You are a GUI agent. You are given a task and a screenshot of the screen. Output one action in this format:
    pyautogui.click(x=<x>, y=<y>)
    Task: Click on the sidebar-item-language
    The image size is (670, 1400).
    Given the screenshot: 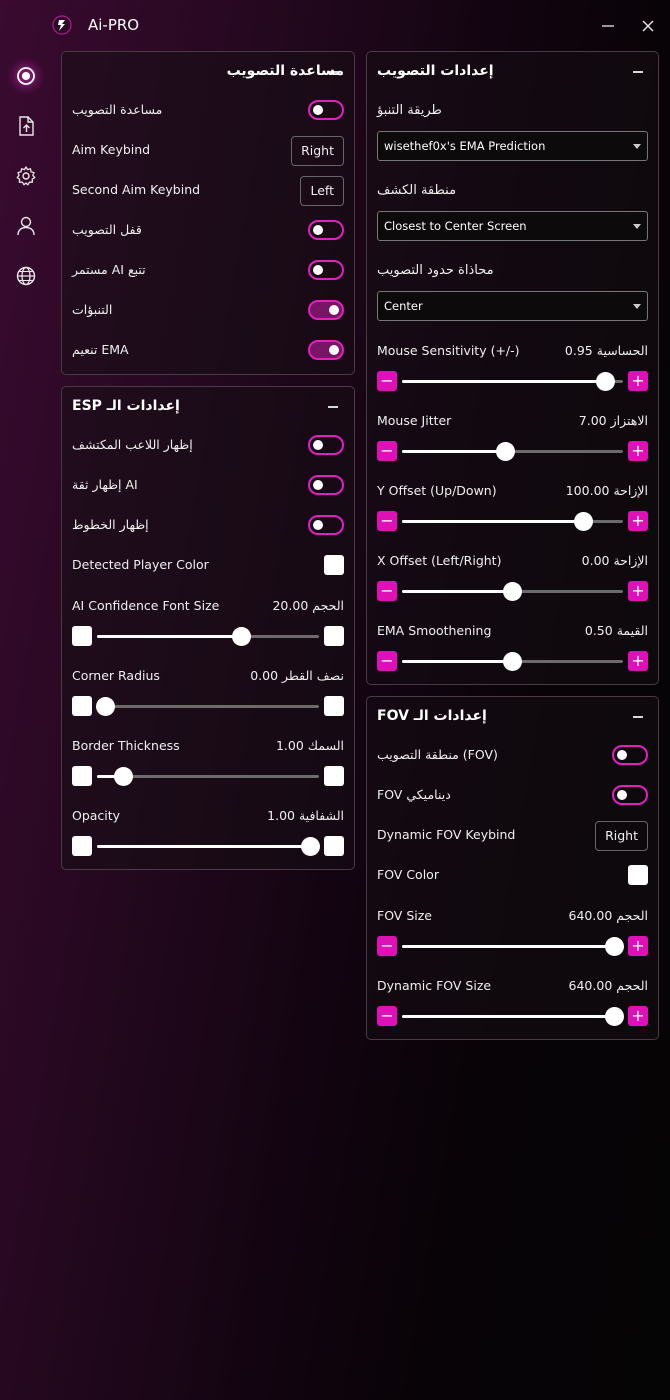 What is the action you would take?
    pyautogui.click(x=26, y=276)
    